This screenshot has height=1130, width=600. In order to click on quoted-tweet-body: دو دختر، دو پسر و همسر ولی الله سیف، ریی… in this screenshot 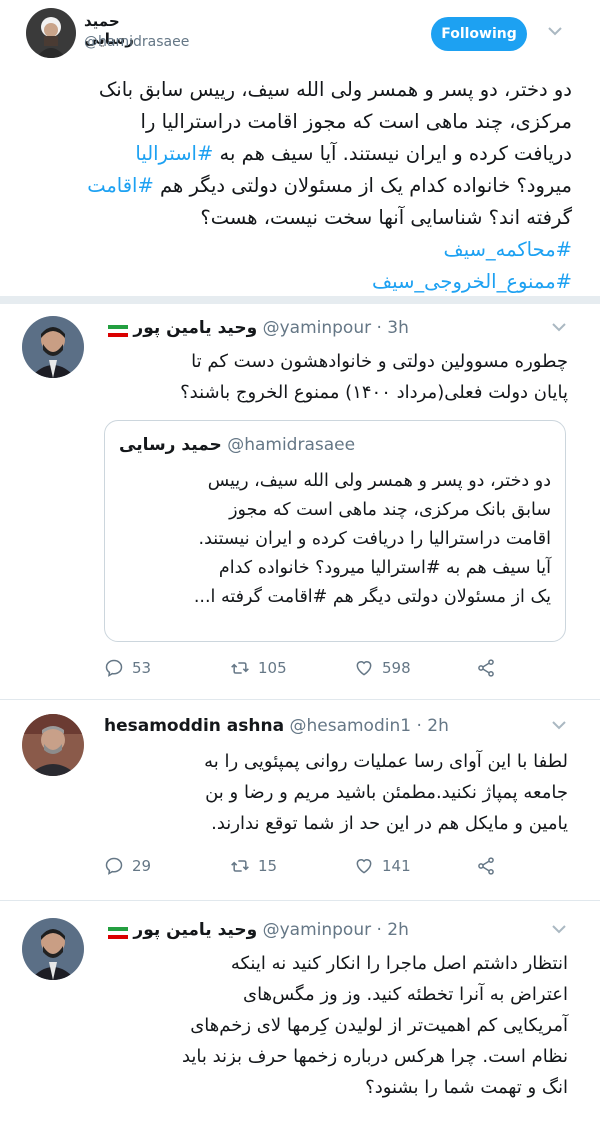, I will do `click(334, 539)`.